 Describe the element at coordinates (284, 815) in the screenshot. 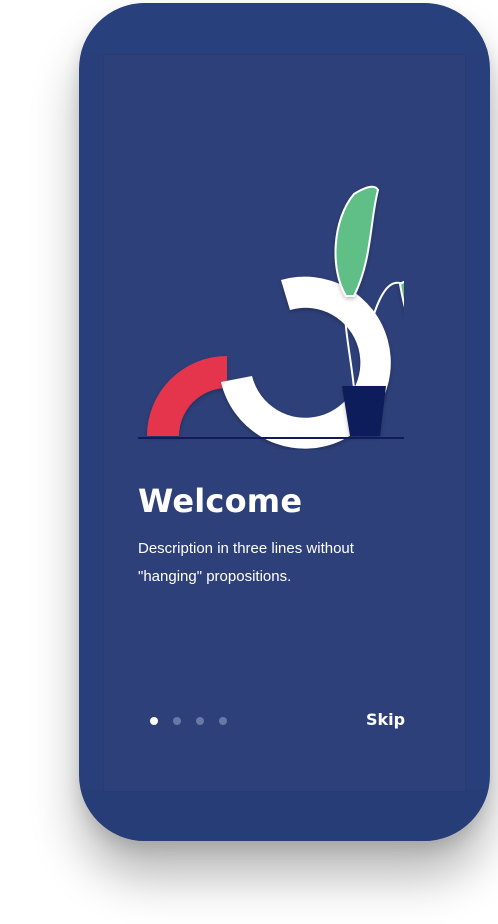

I see `phone-bottom-bezel` at that location.